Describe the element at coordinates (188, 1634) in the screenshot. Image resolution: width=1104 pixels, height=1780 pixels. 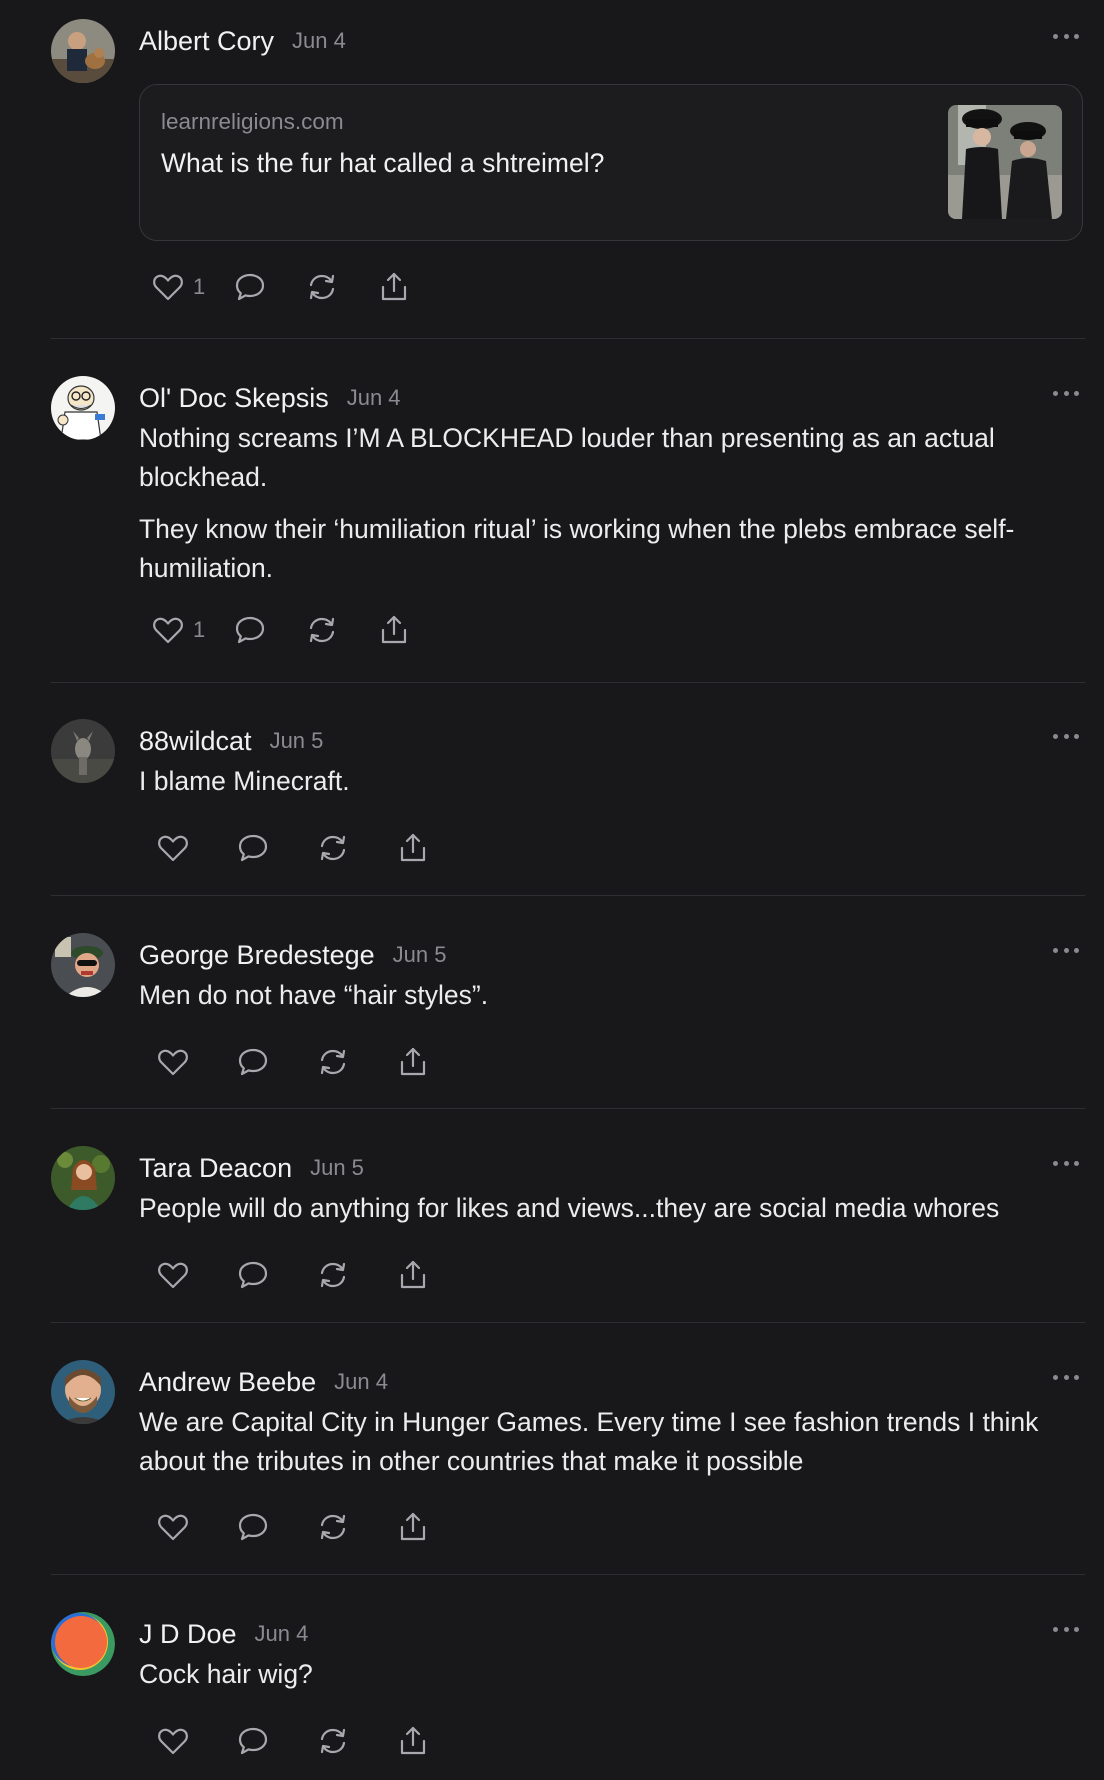
I see `author-name: J D Doe` at that location.